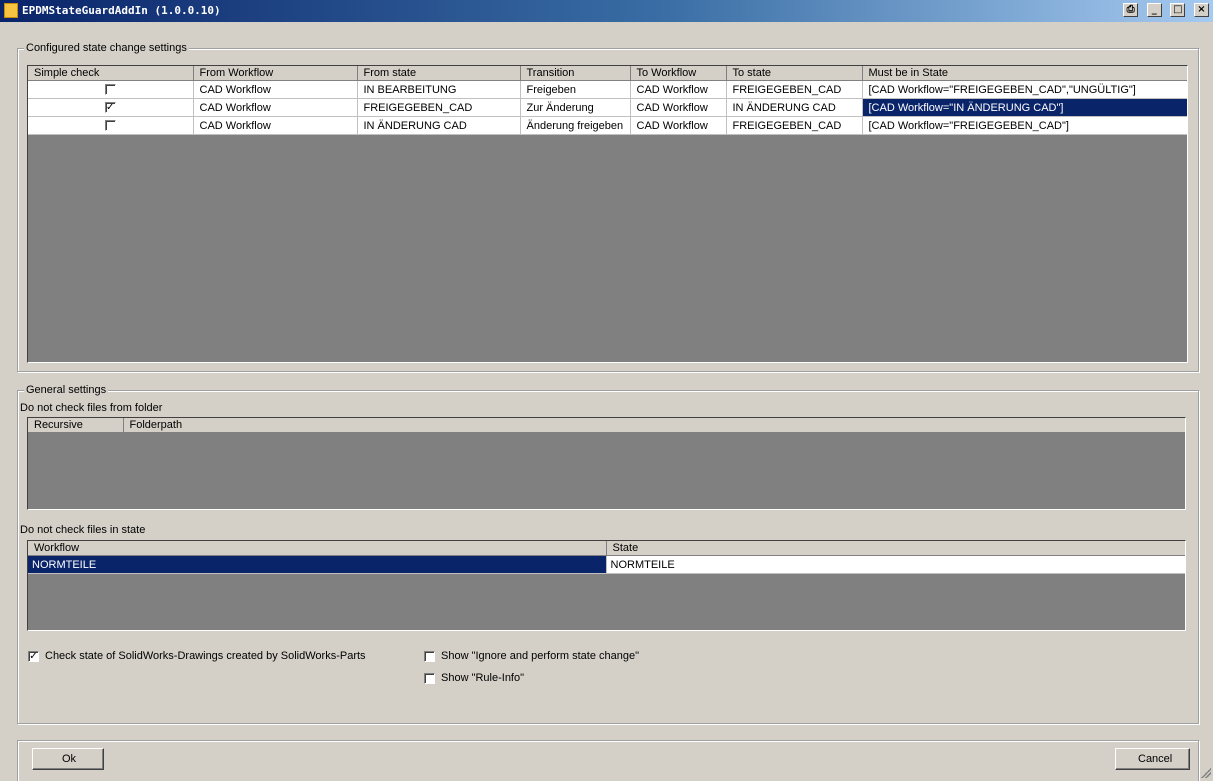 The width and height of the screenshot is (1213, 781). What do you see at coordinates (895, 548) in the screenshot?
I see `column-header: State` at bounding box center [895, 548].